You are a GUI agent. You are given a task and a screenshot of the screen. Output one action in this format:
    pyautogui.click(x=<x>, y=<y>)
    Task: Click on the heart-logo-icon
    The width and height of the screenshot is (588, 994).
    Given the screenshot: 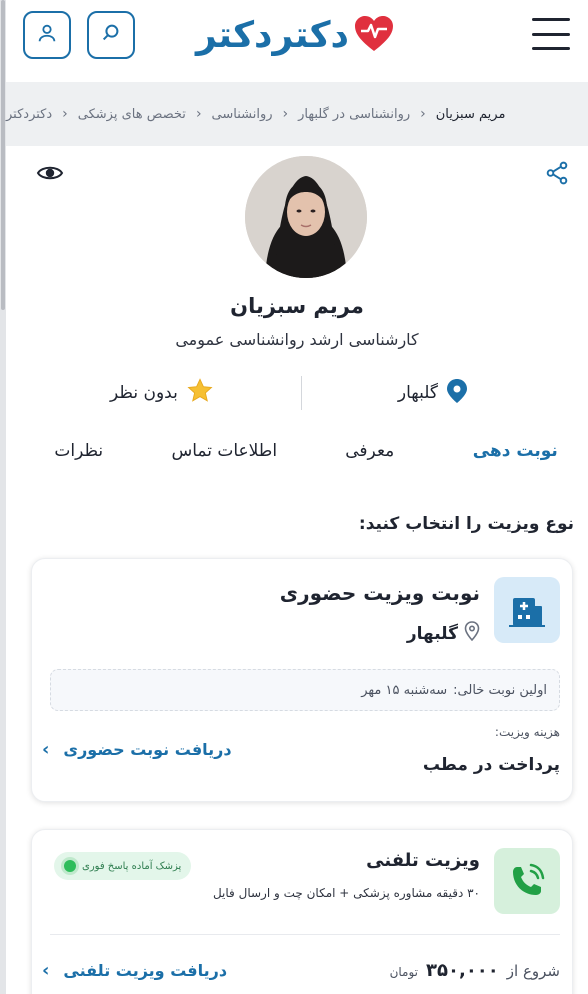 What is the action you would take?
    pyautogui.click(x=374, y=36)
    